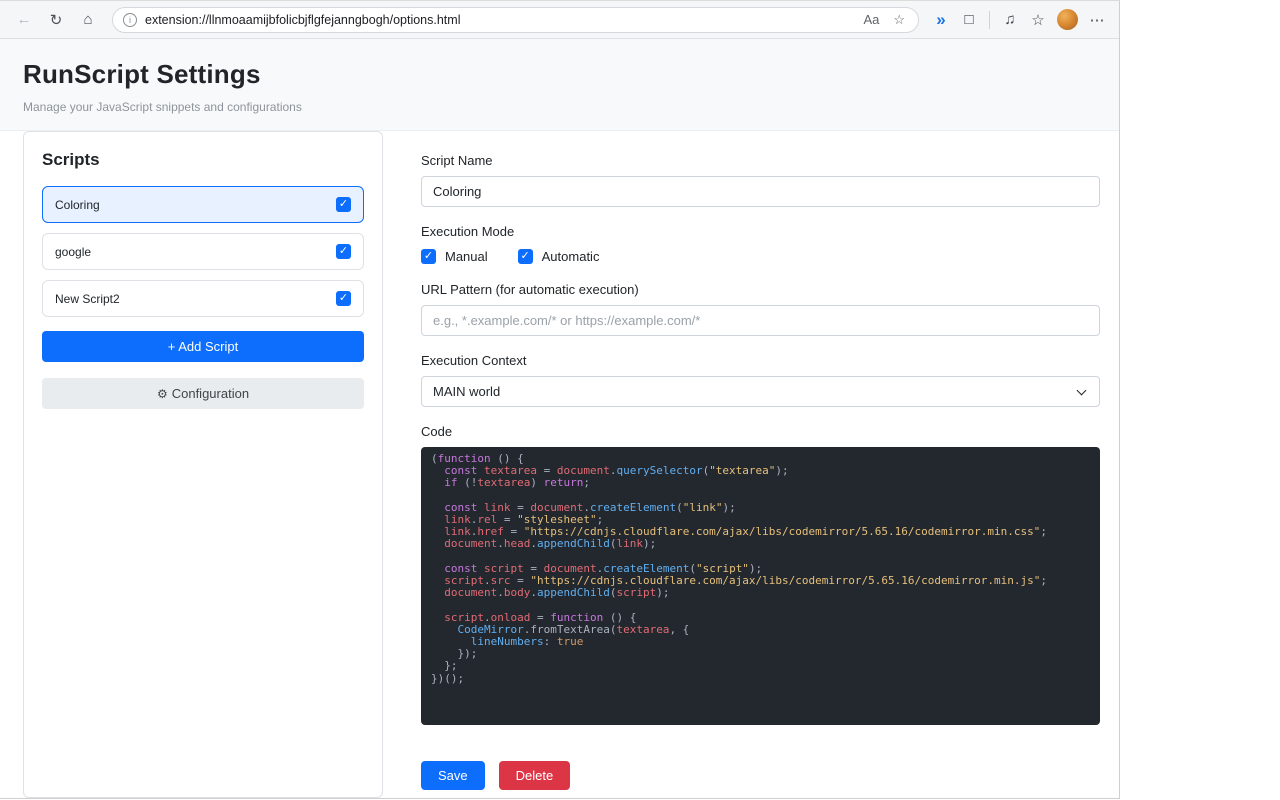  What do you see at coordinates (1081, 390) in the screenshot?
I see `chevron-down-icon` at bounding box center [1081, 390].